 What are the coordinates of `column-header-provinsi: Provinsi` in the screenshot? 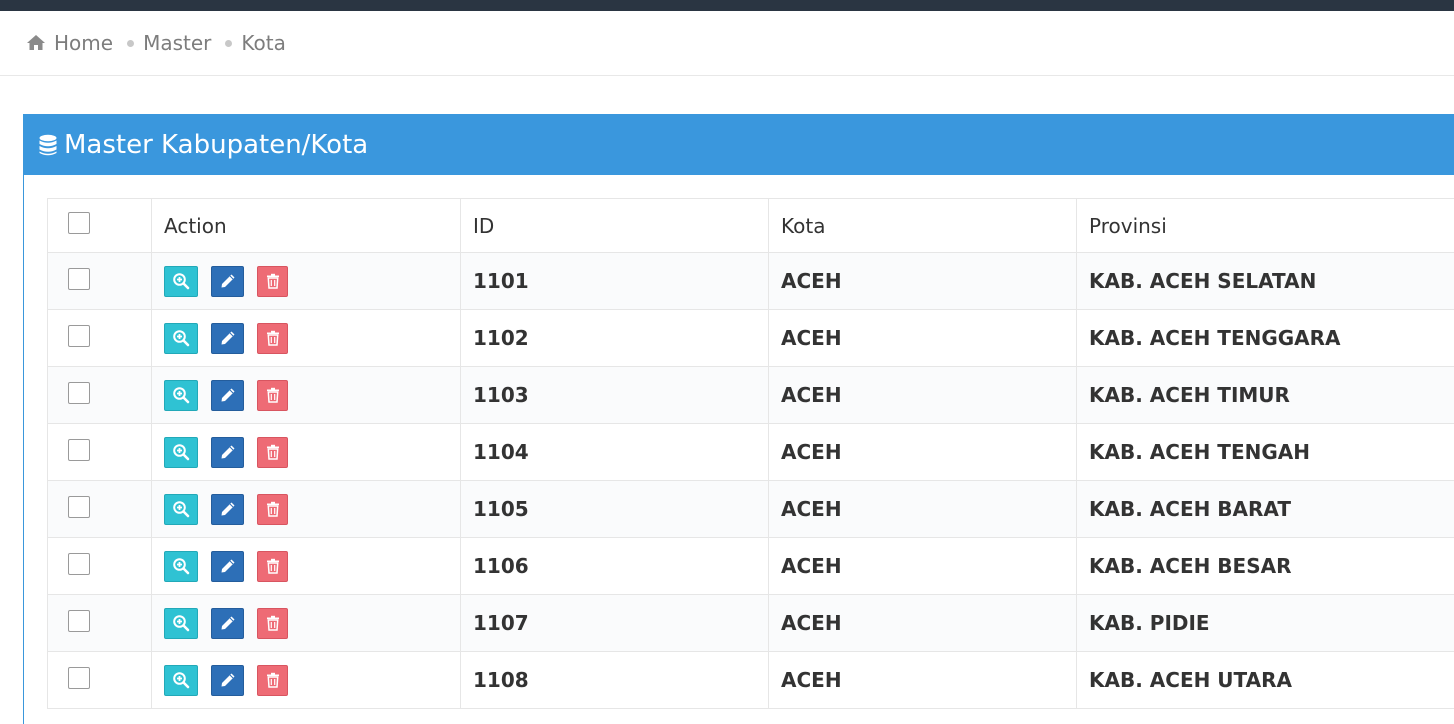 It's located at (1265, 226).